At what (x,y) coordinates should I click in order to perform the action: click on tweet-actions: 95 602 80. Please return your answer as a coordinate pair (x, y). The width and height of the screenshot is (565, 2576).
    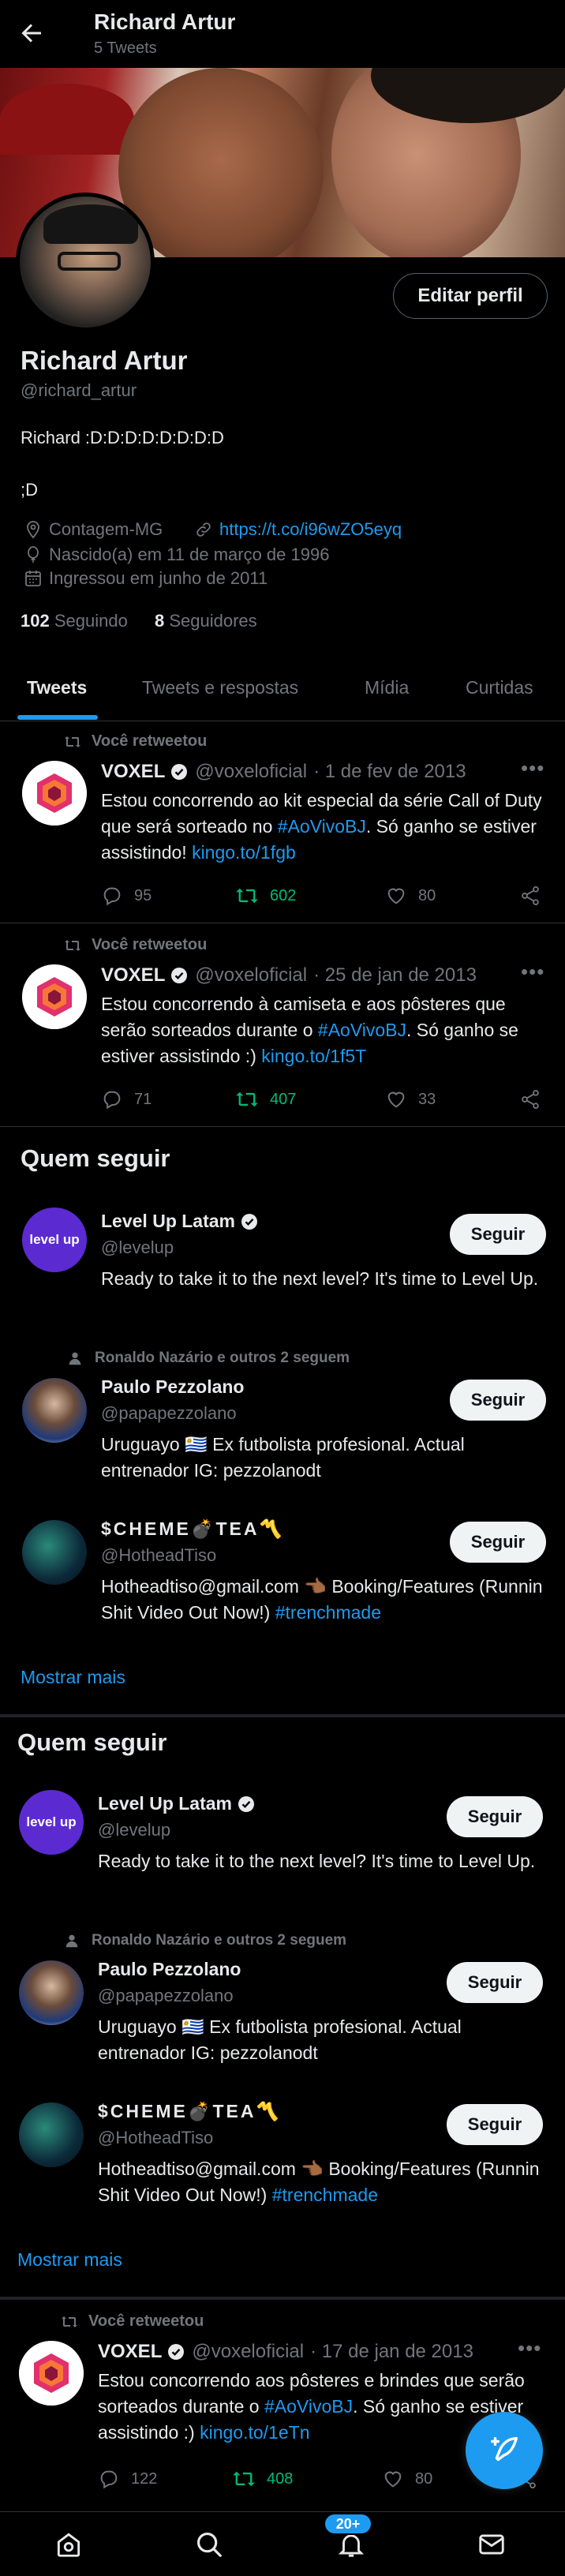
    Looking at the image, I should click on (326, 898).